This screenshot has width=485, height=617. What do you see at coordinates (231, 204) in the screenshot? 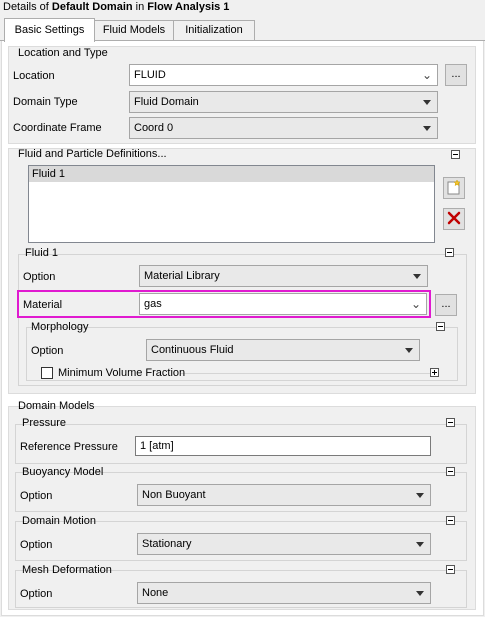
I see `fluid-list: Fluid 1` at bounding box center [231, 204].